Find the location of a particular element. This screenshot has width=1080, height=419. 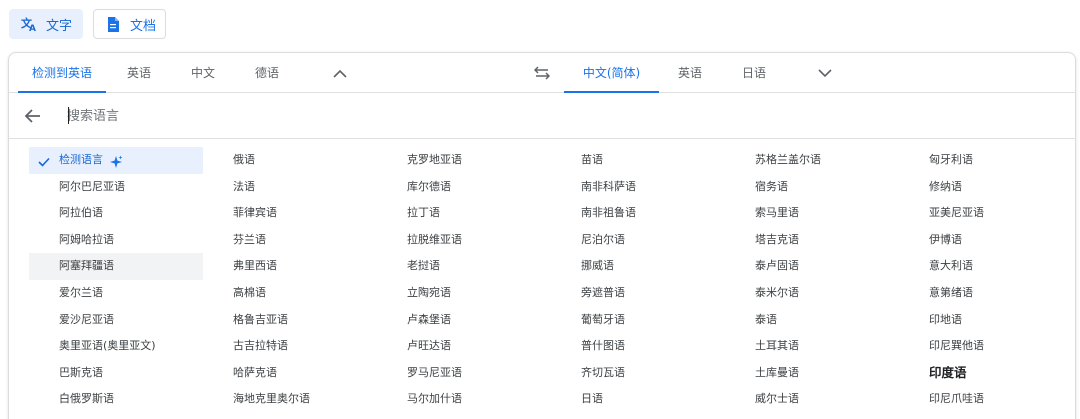

tab-detected-english: 检测到英语 is located at coordinates (62, 73).